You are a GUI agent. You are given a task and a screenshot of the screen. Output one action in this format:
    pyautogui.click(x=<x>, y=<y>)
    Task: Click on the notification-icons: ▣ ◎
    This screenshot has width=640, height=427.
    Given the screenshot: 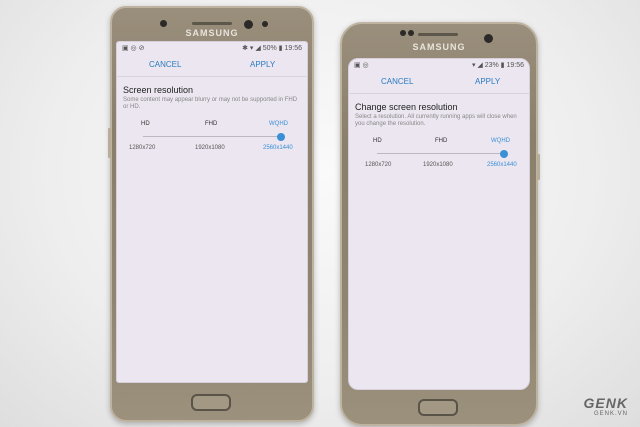 What is the action you would take?
    pyautogui.click(x=361, y=65)
    